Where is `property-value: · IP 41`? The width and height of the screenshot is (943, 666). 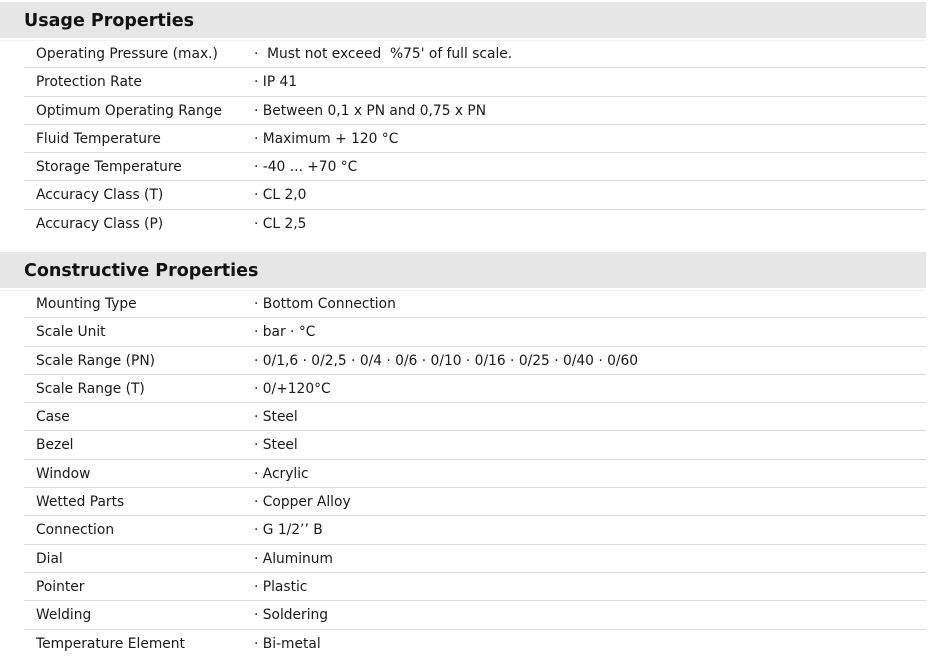 property-value: · IP 41 is located at coordinates (276, 82).